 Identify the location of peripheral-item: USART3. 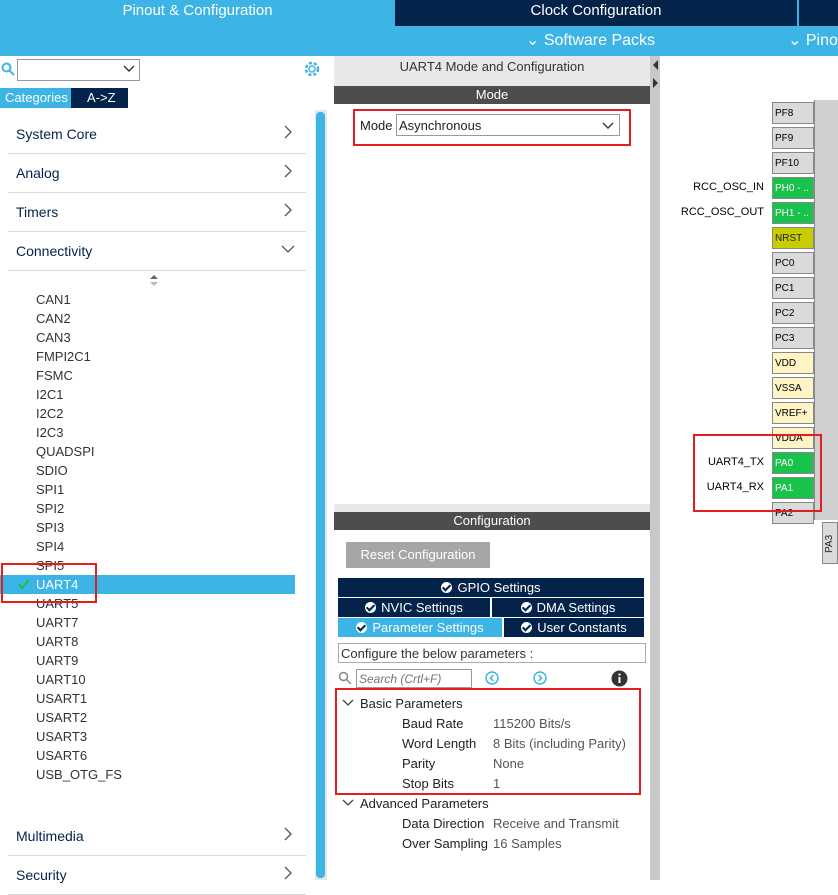
(61, 736).